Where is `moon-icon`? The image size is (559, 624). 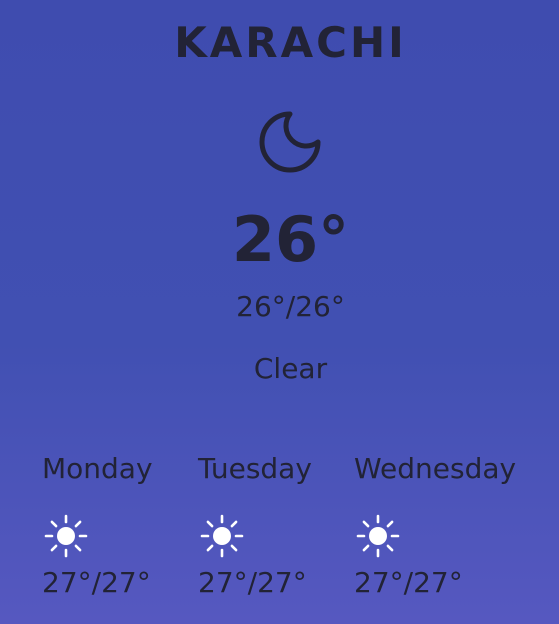
moon-icon is located at coordinates (290, 142).